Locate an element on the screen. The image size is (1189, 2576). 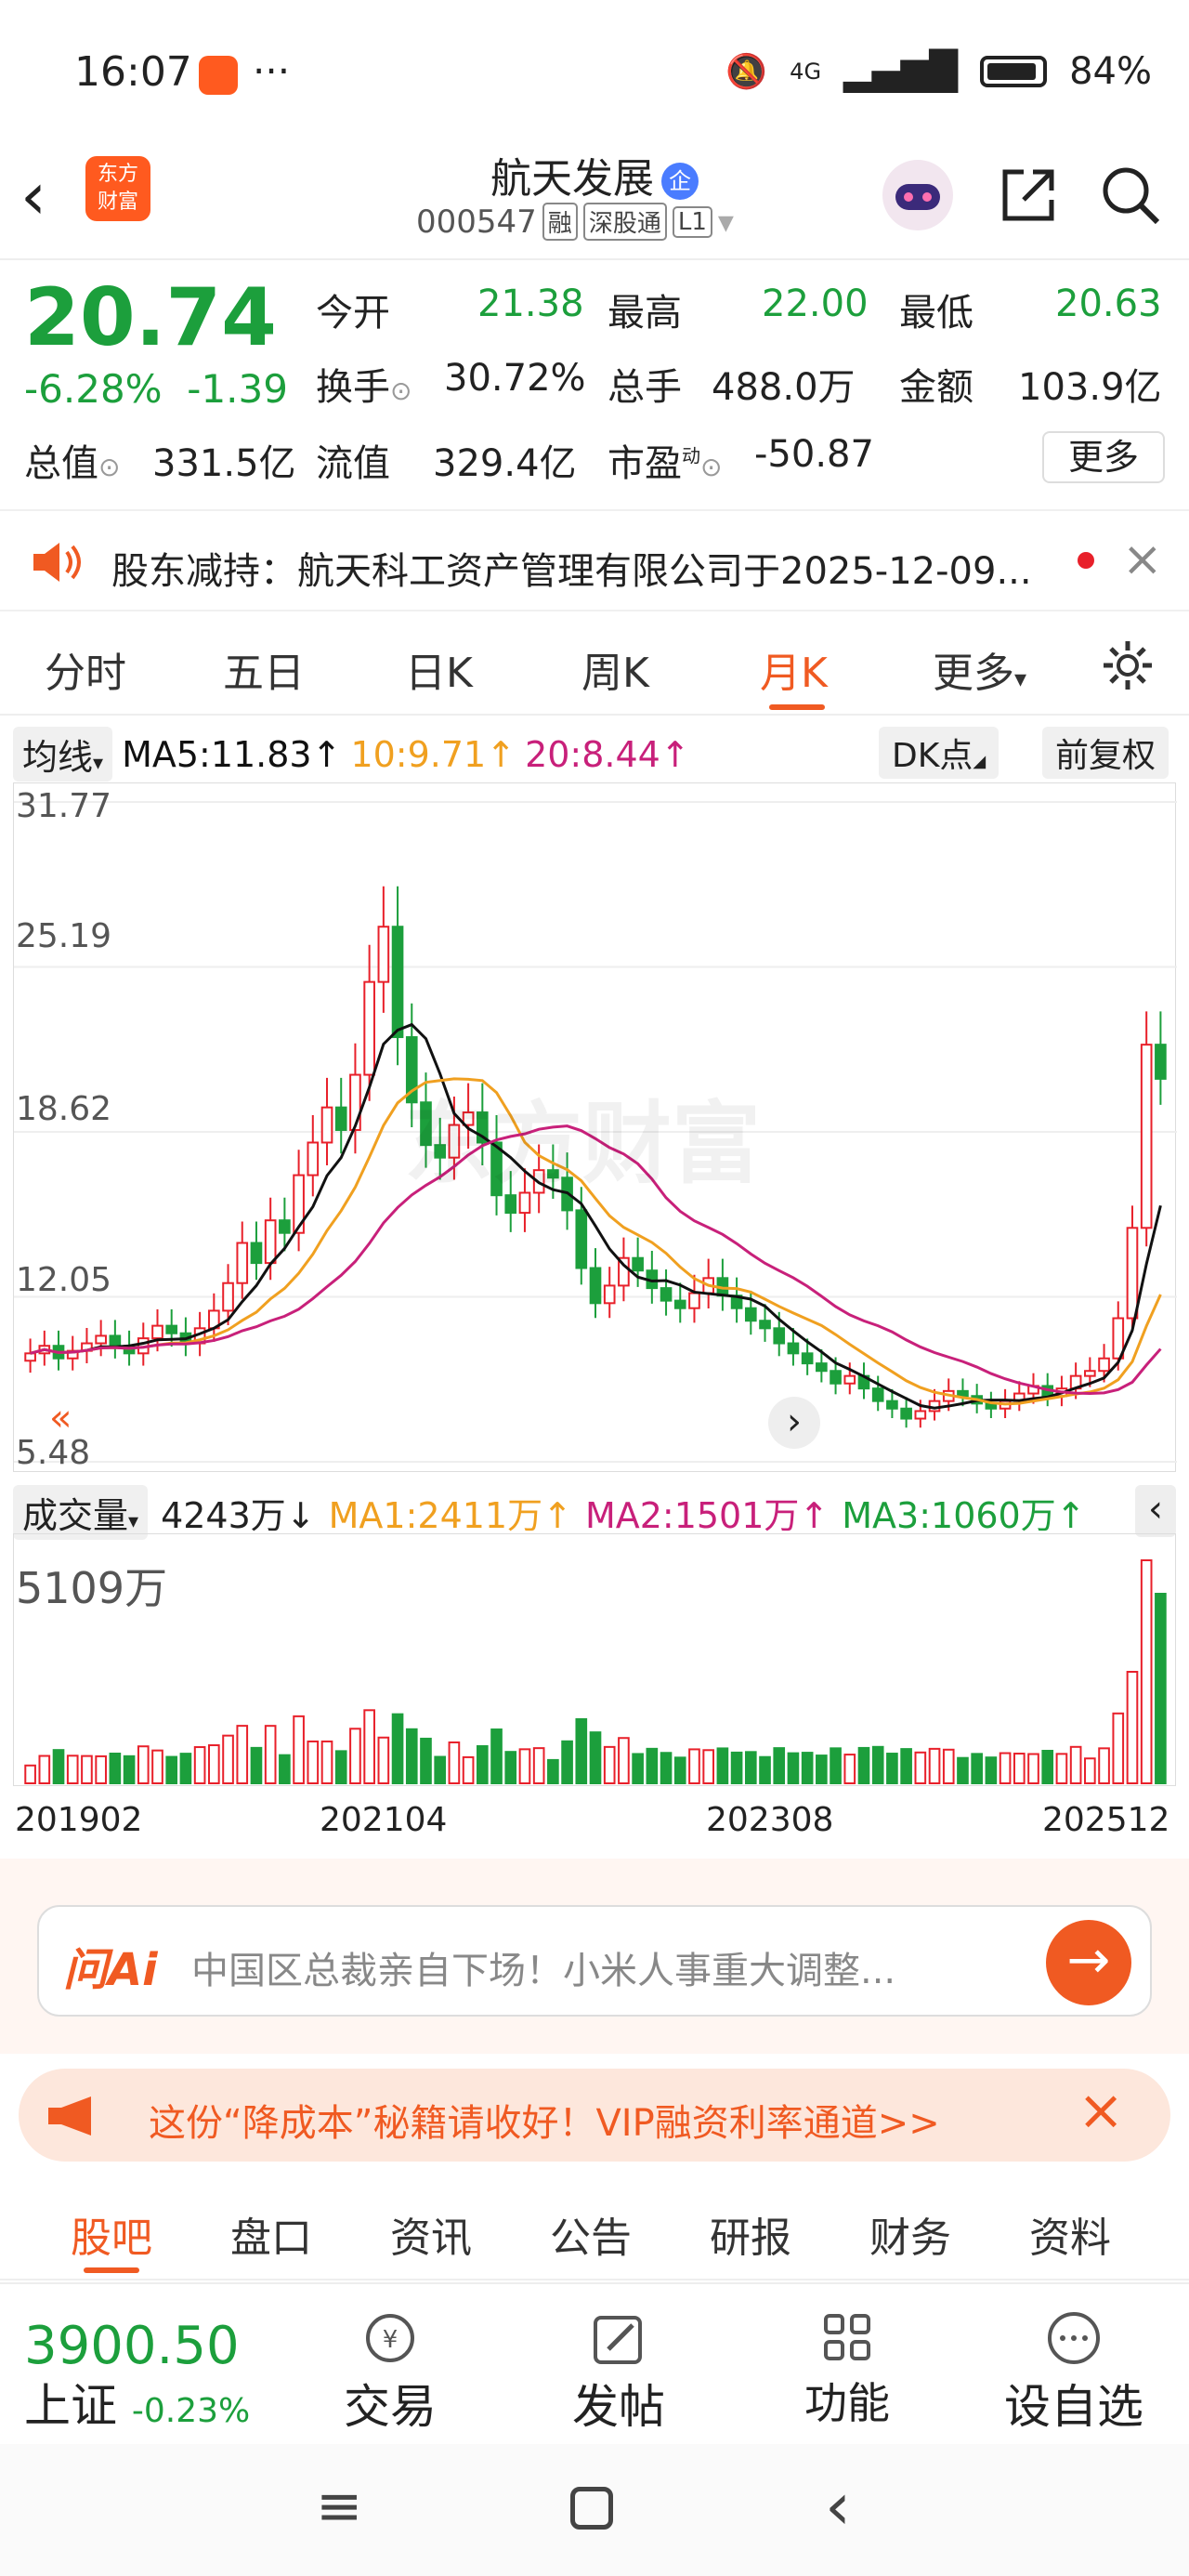
shareholder-notice: 股东减持：航天科工资产管理有限公司于2025-12-09... × is located at coordinates (594, 560).